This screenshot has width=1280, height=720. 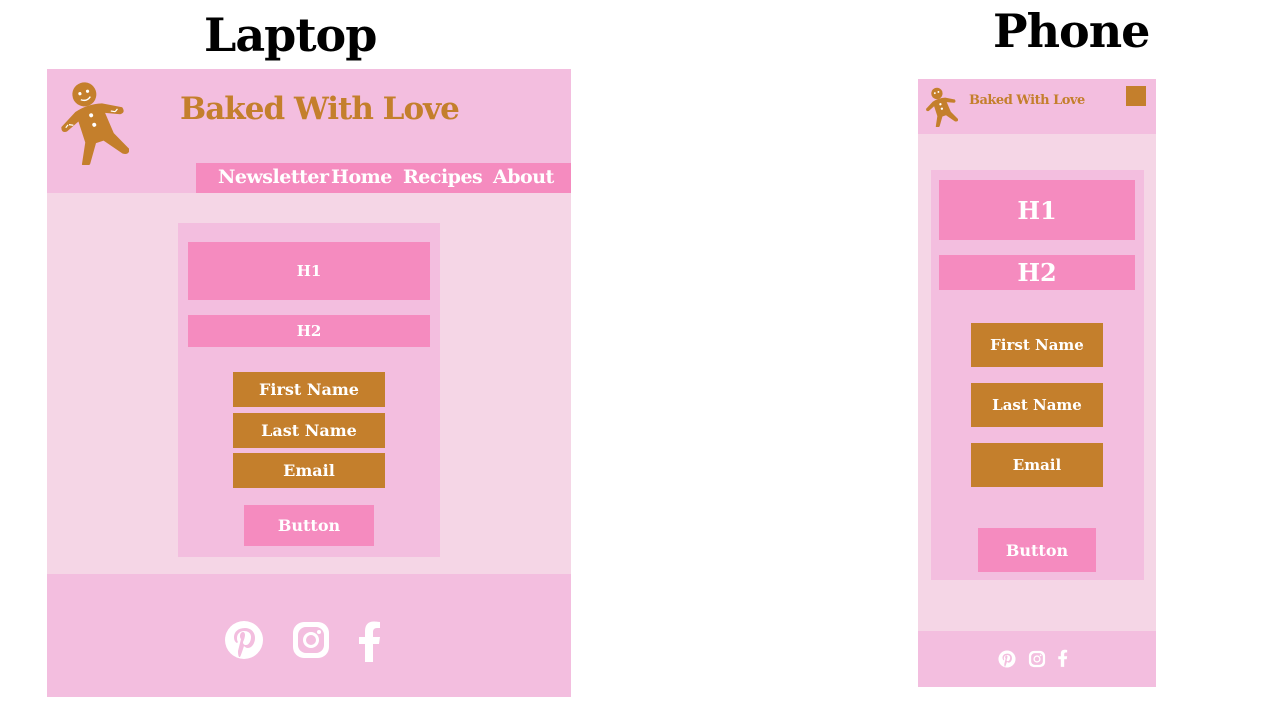 I want to click on phone-form-panel: H1 H2 First Name Last Name Email Button, so click(x=1037, y=375).